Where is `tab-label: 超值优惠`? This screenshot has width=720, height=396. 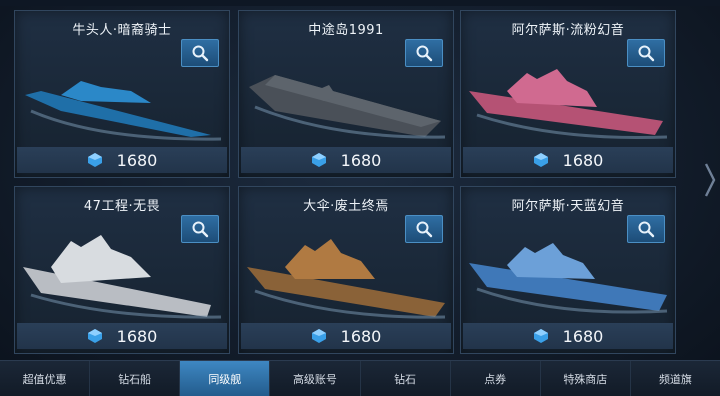
tab-label: 超值优惠 is located at coordinates (44, 379).